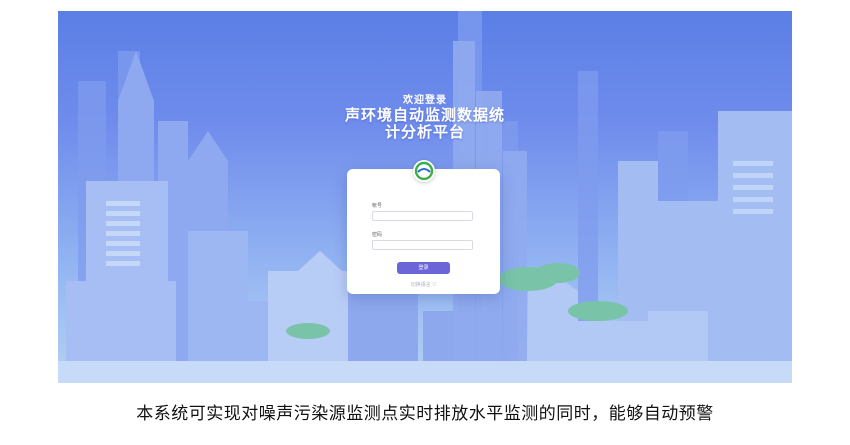 The image size is (850, 445). What do you see at coordinates (377, 206) in the screenshot?
I see `account-label: 帐号` at bounding box center [377, 206].